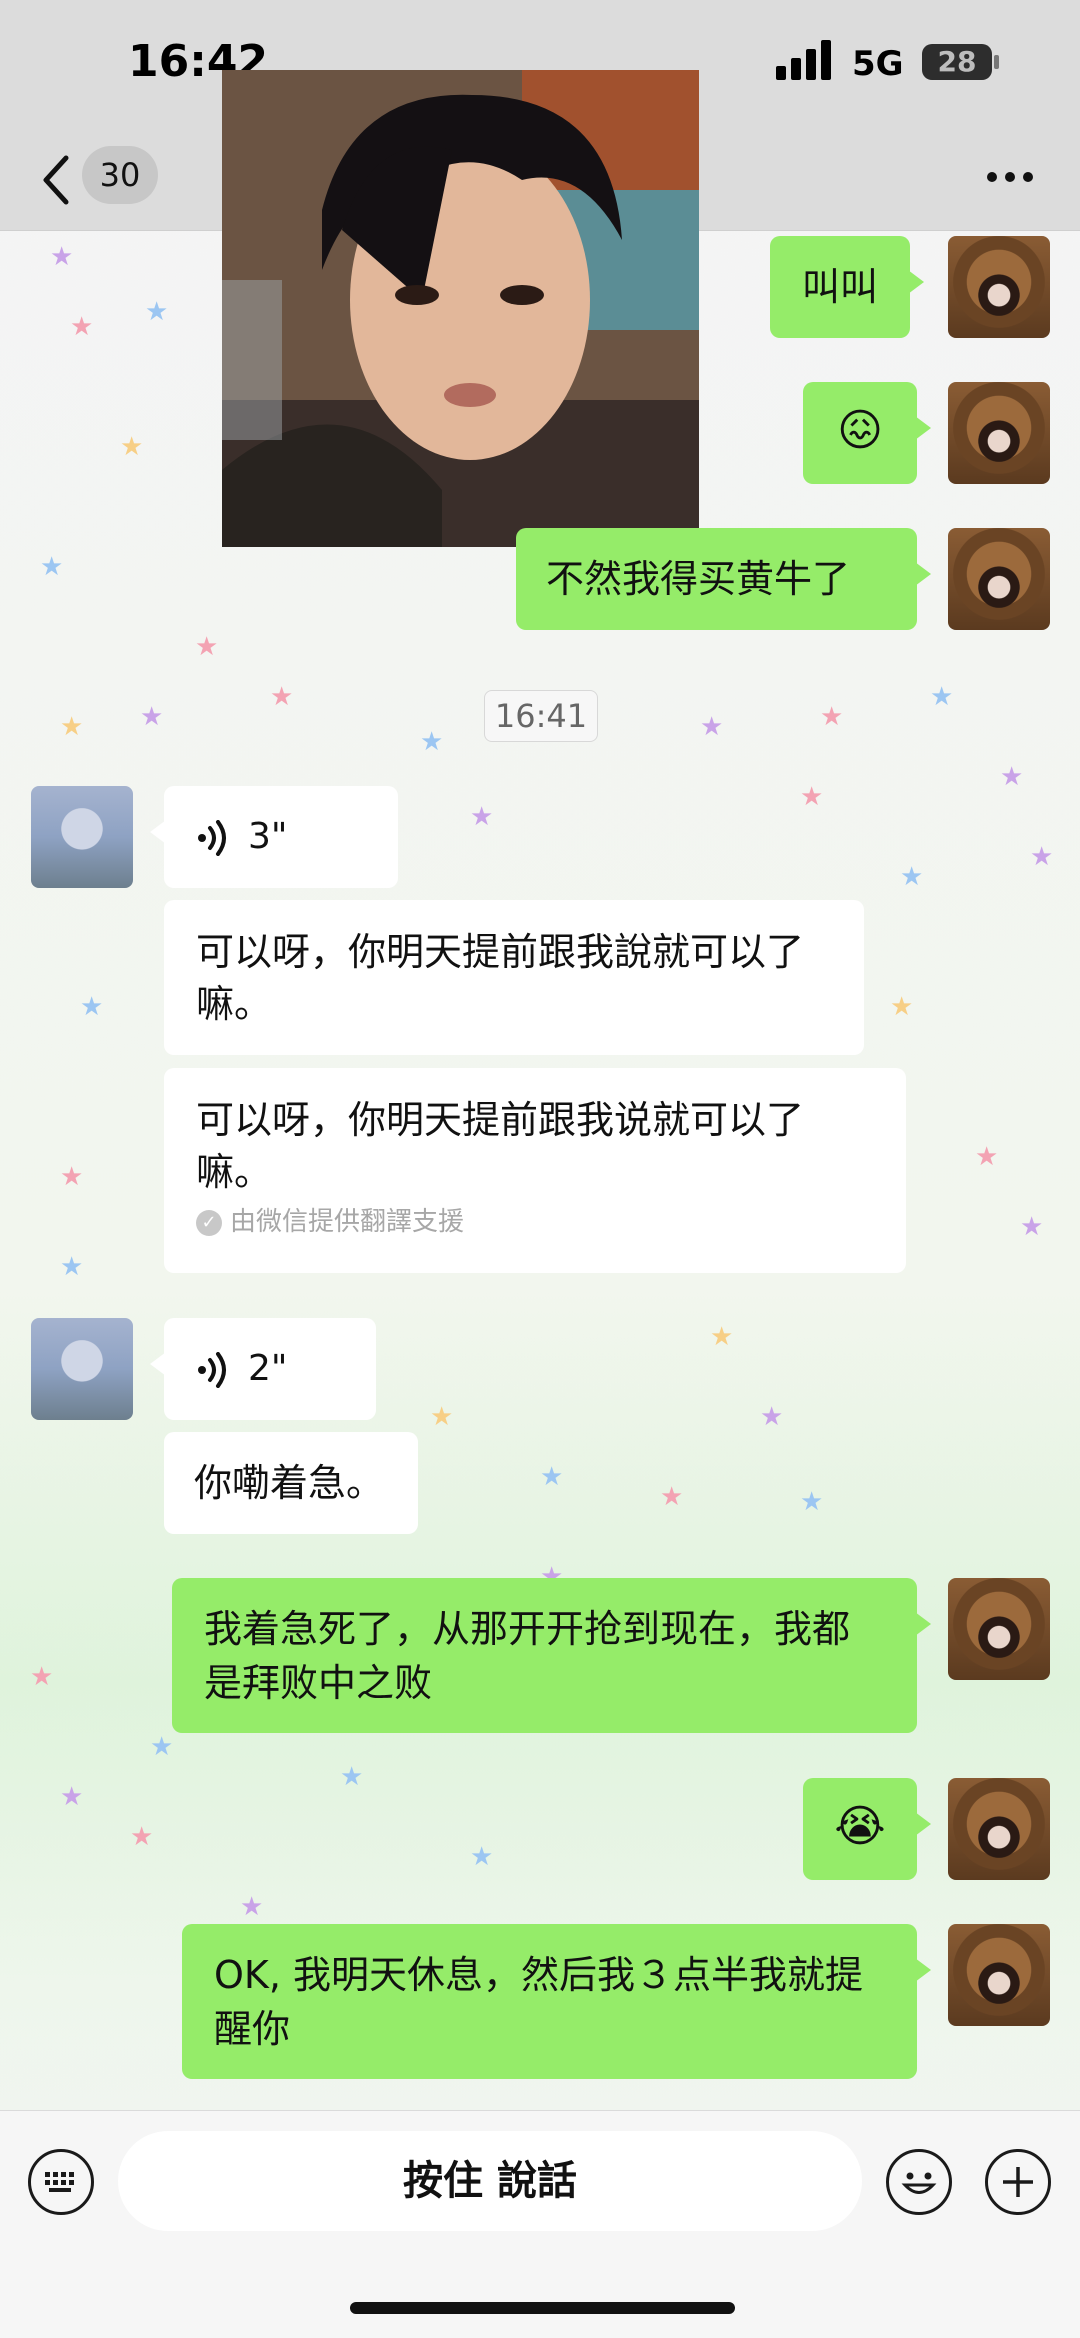  Describe the element at coordinates (120, 175) in the screenshot. I see `unread-count-badge: 30` at that location.